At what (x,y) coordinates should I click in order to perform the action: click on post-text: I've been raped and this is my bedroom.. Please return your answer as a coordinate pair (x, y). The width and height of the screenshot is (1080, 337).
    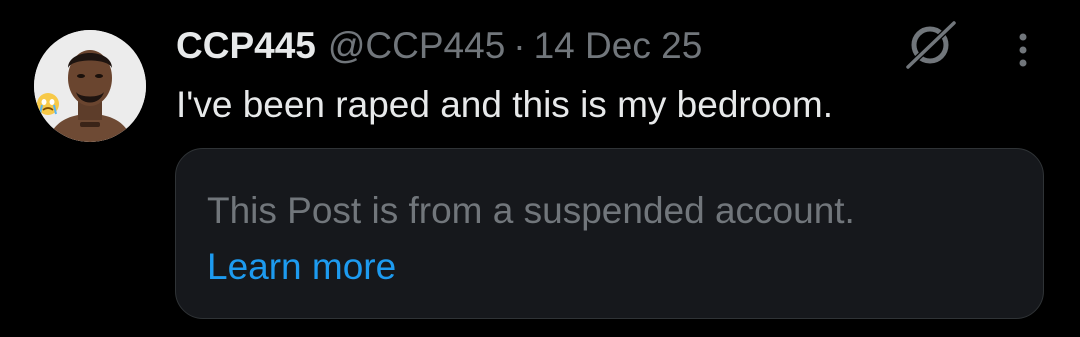
    Looking at the image, I should click on (504, 104).